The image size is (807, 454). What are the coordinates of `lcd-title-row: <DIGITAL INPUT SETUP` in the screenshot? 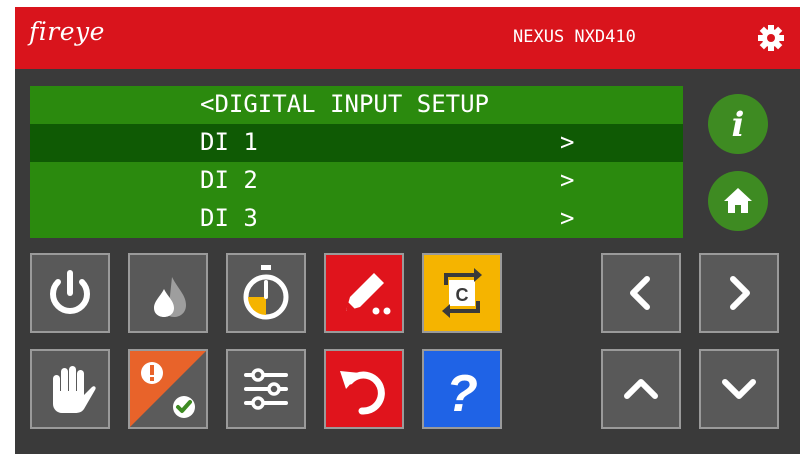 It's located at (356, 105).